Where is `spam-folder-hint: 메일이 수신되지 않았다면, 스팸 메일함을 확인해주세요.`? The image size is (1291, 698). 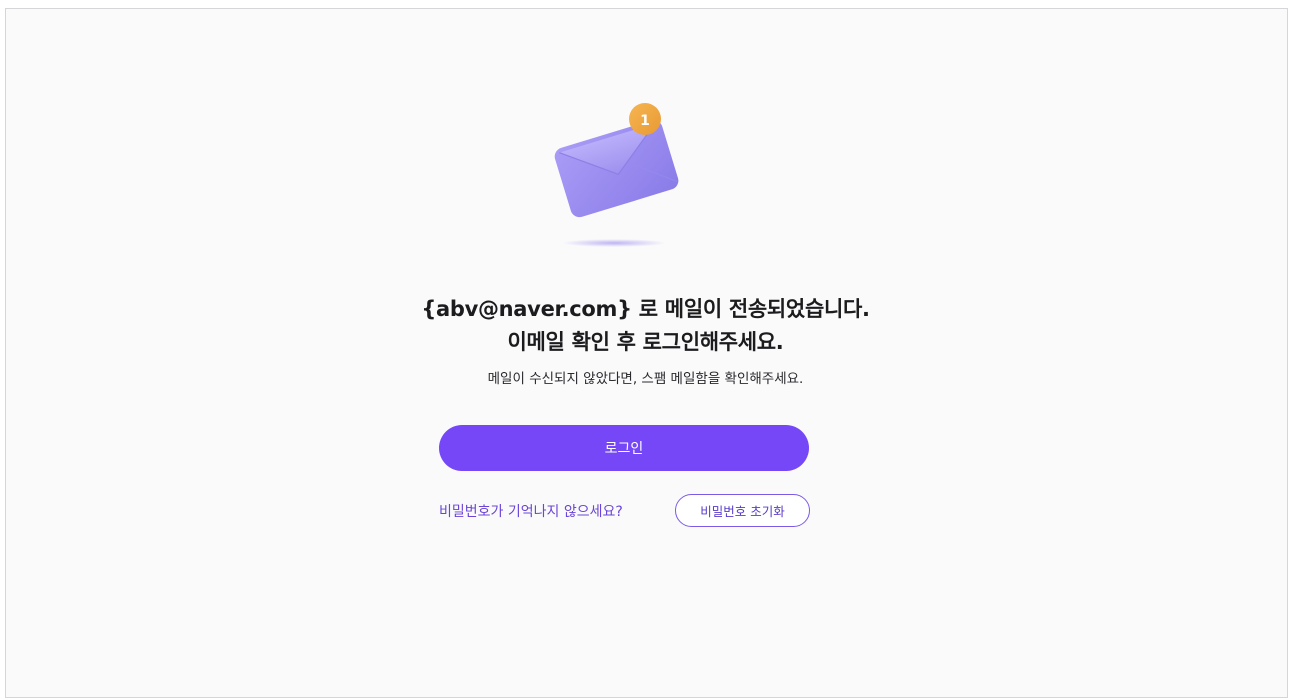 spam-folder-hint: 메일이 수신되지 않았다면, 스팸 메일함을 확인해주세요. is located at coordinates (645, 379).